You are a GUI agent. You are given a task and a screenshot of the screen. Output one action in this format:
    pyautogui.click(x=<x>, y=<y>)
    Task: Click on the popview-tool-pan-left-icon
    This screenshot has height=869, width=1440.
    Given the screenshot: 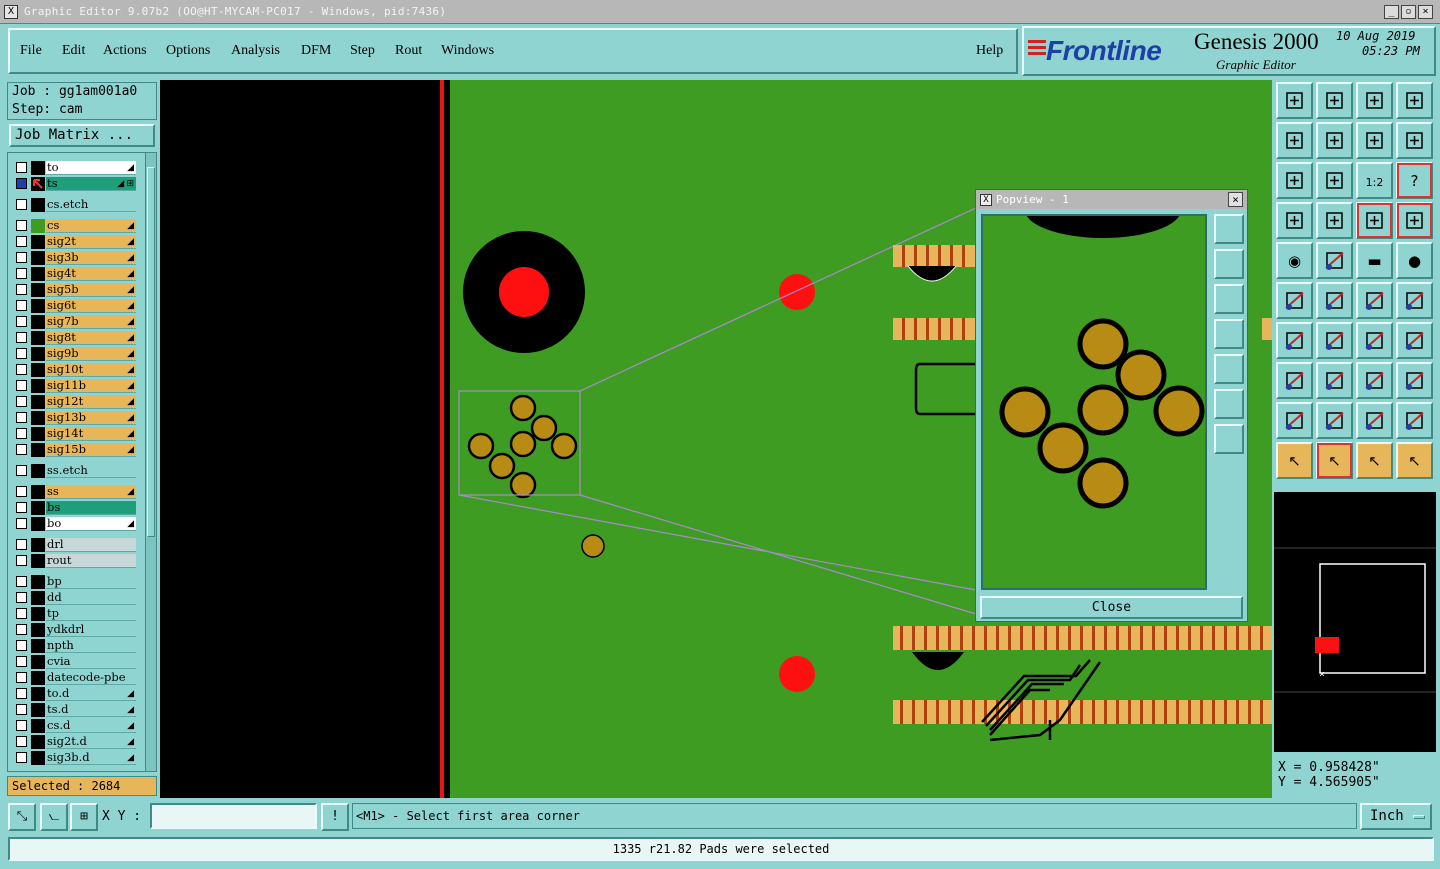 What is the action you would take?
    pyautogui.click(x=1229, y=334)
    